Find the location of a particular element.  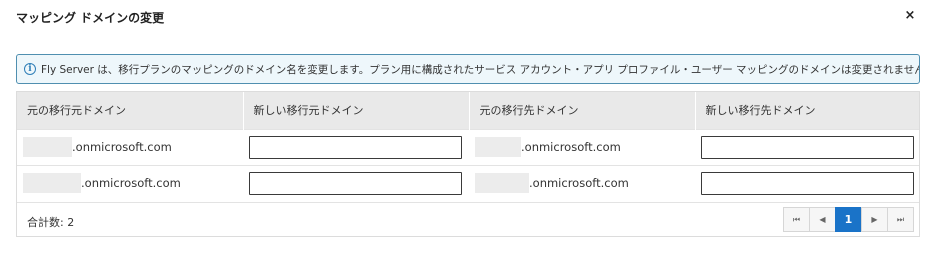

column-header-new-source-domain: 新しい移行元ドメイン is located at coordinates (356, 110).